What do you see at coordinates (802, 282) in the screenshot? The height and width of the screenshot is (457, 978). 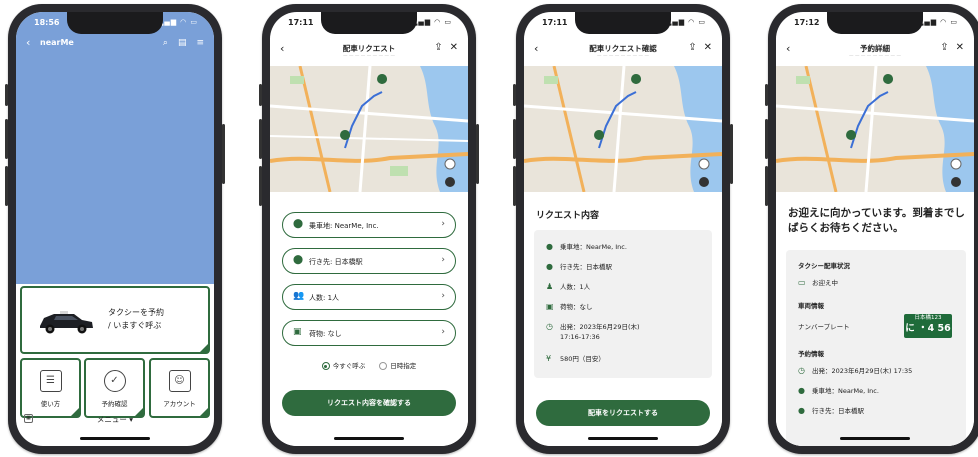 I see `car-icon: ▭` at bounding box center [802, 282].